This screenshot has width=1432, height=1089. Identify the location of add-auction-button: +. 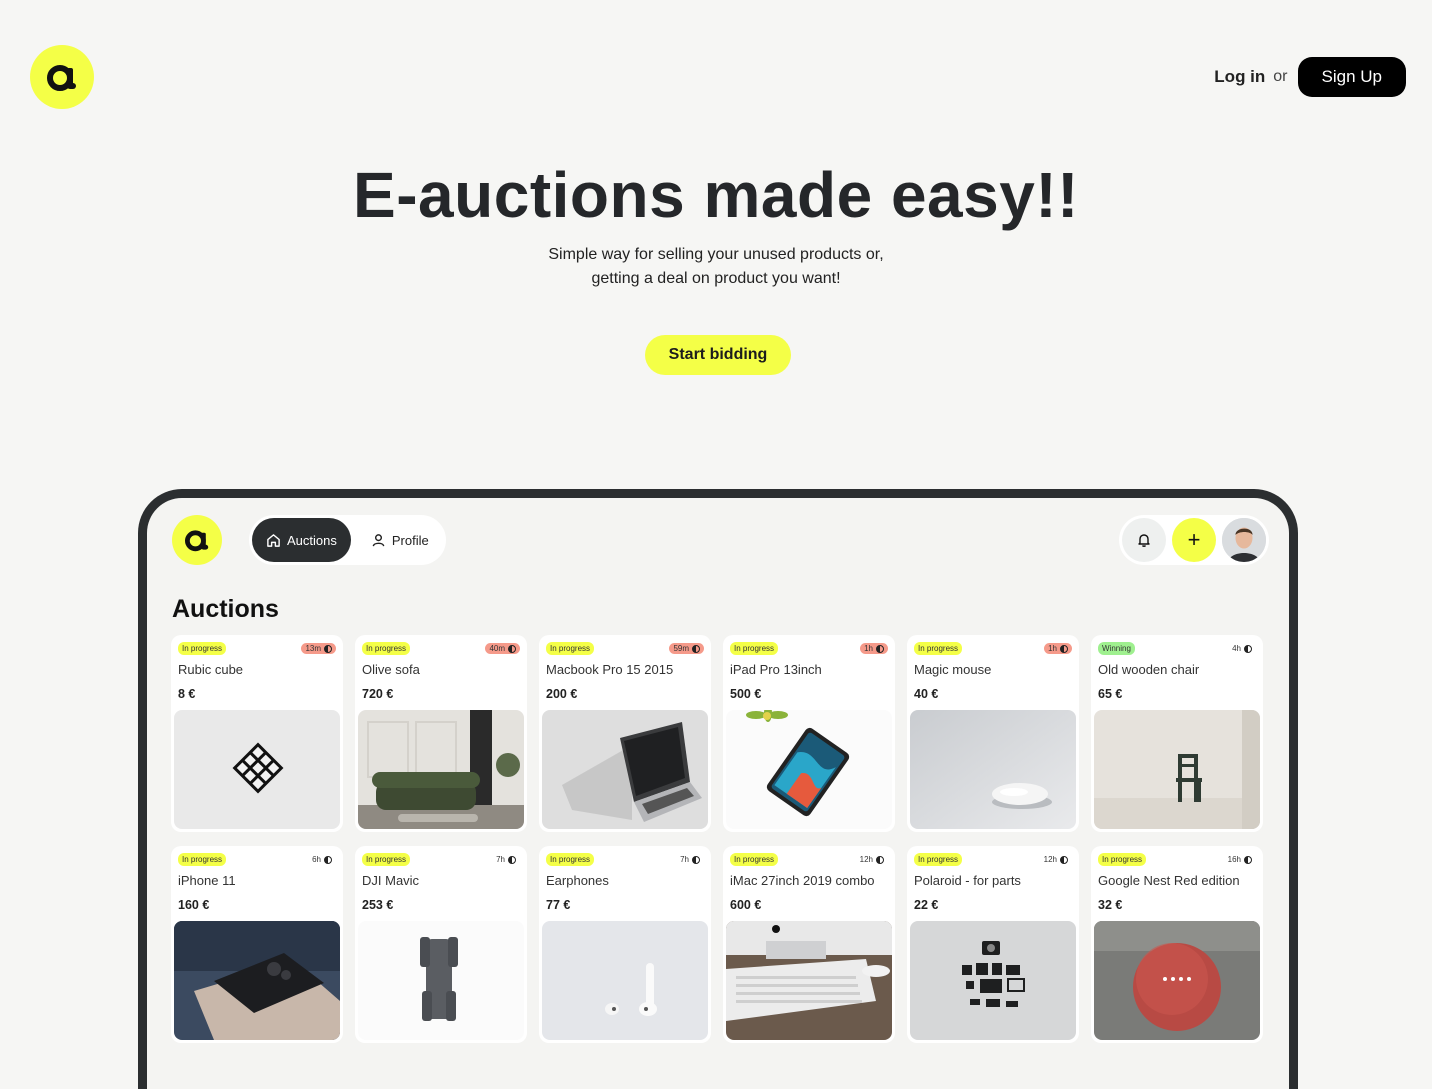
(1194, 540).